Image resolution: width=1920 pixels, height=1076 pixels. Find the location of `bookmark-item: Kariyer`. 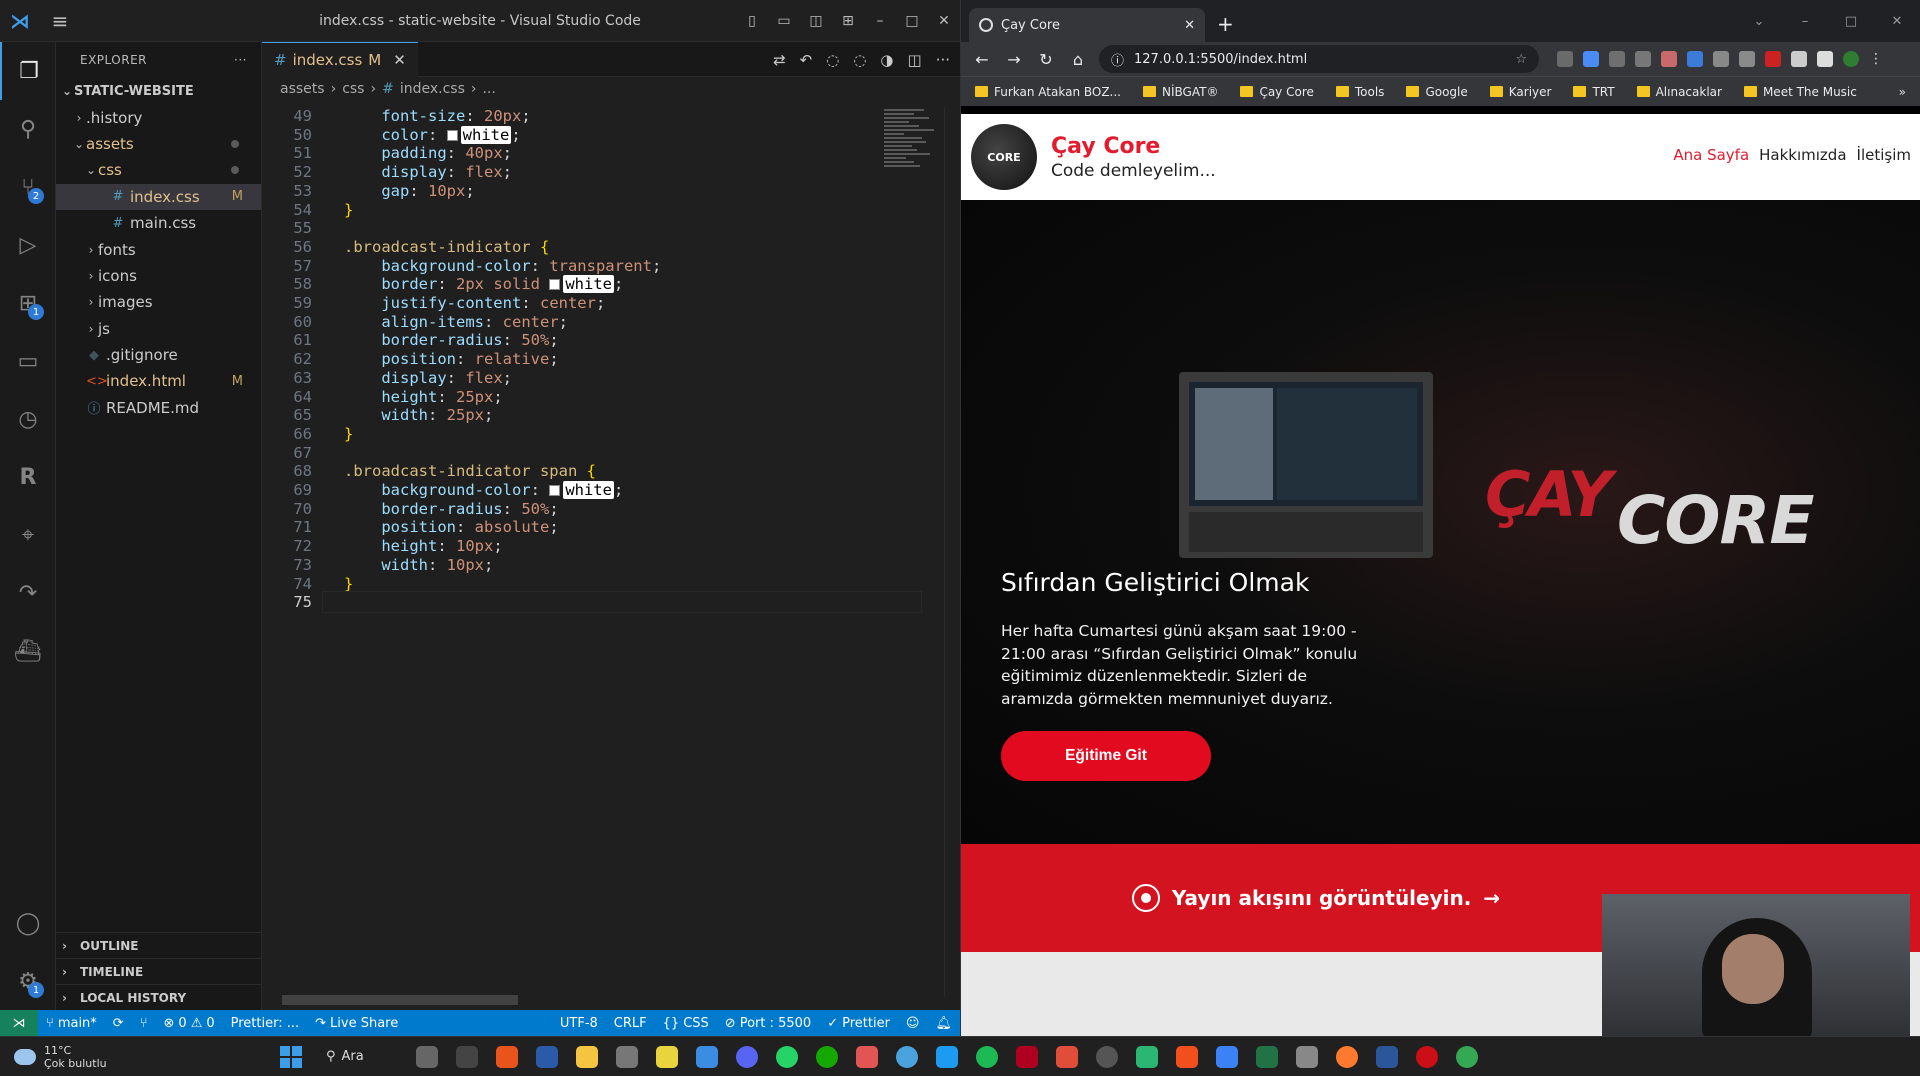

bookmark-item: Kariyer is located at coordinates (1520, 92).